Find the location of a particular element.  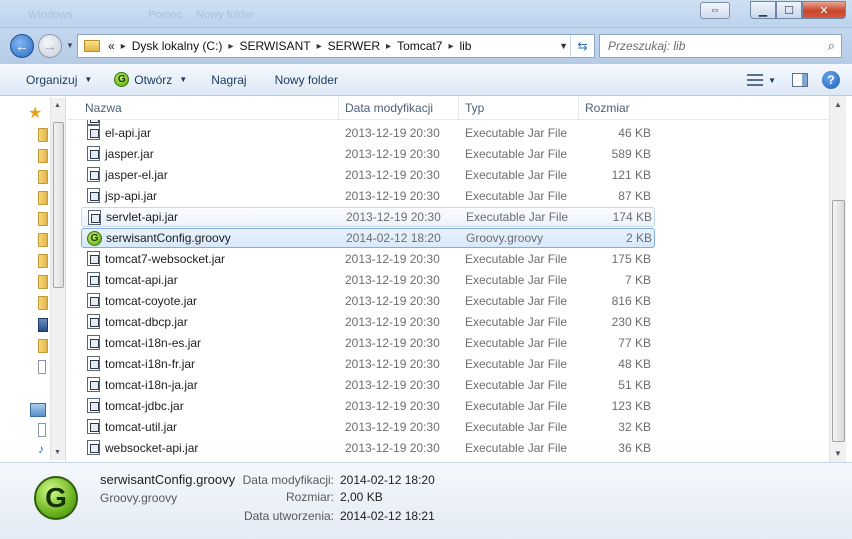

favorites-star-icon: ★ is located at coordinates (36, 114).